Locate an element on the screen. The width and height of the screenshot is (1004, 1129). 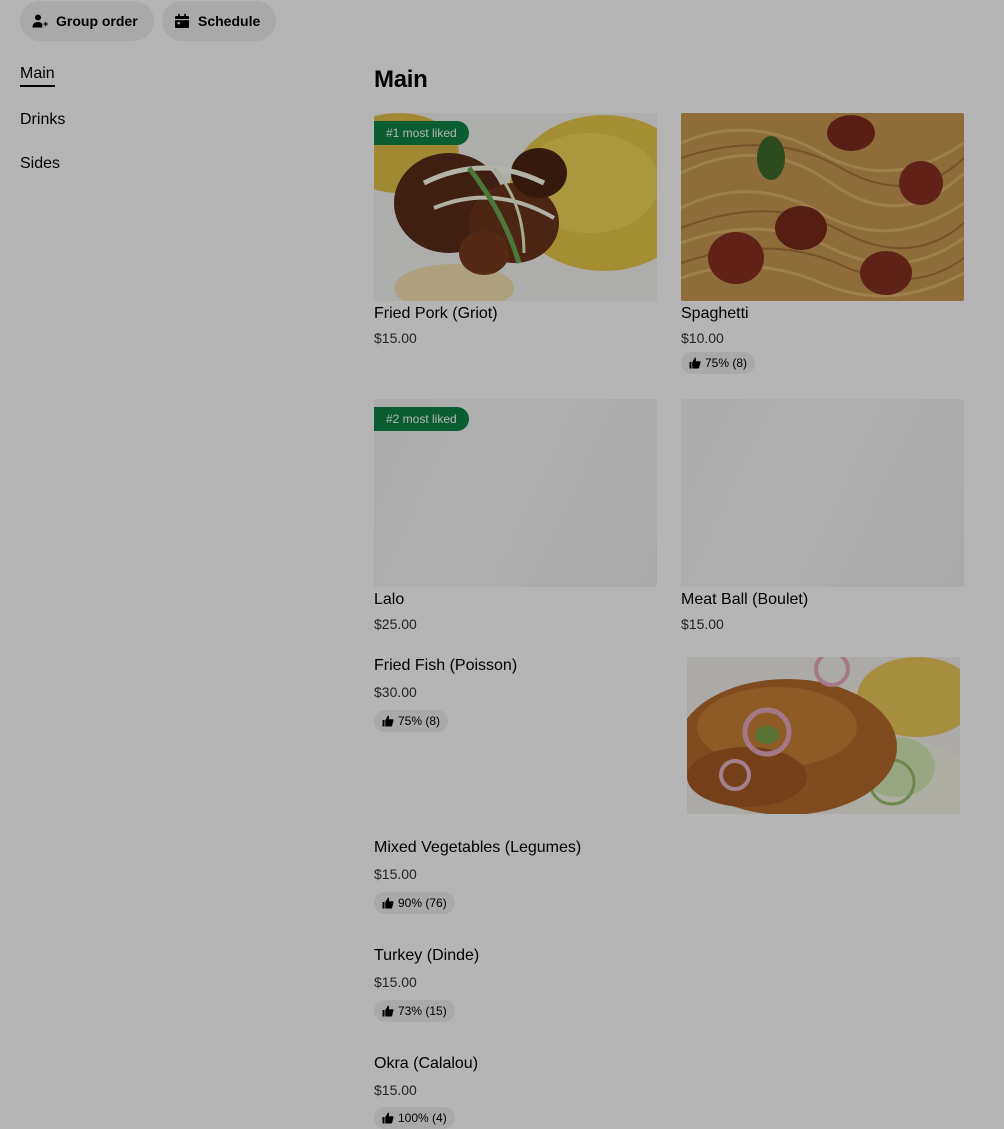
menu-item-name: Fried Fish (Poisson) is located at coordinates (445, 666).